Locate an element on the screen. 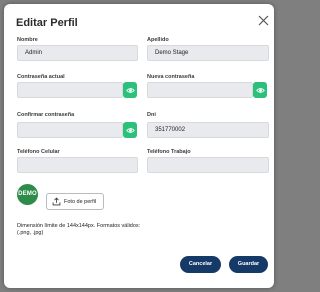 The width and height of the screenshot is (320, 292). dni-field: 351770002 is located at coordinates (208, 130).